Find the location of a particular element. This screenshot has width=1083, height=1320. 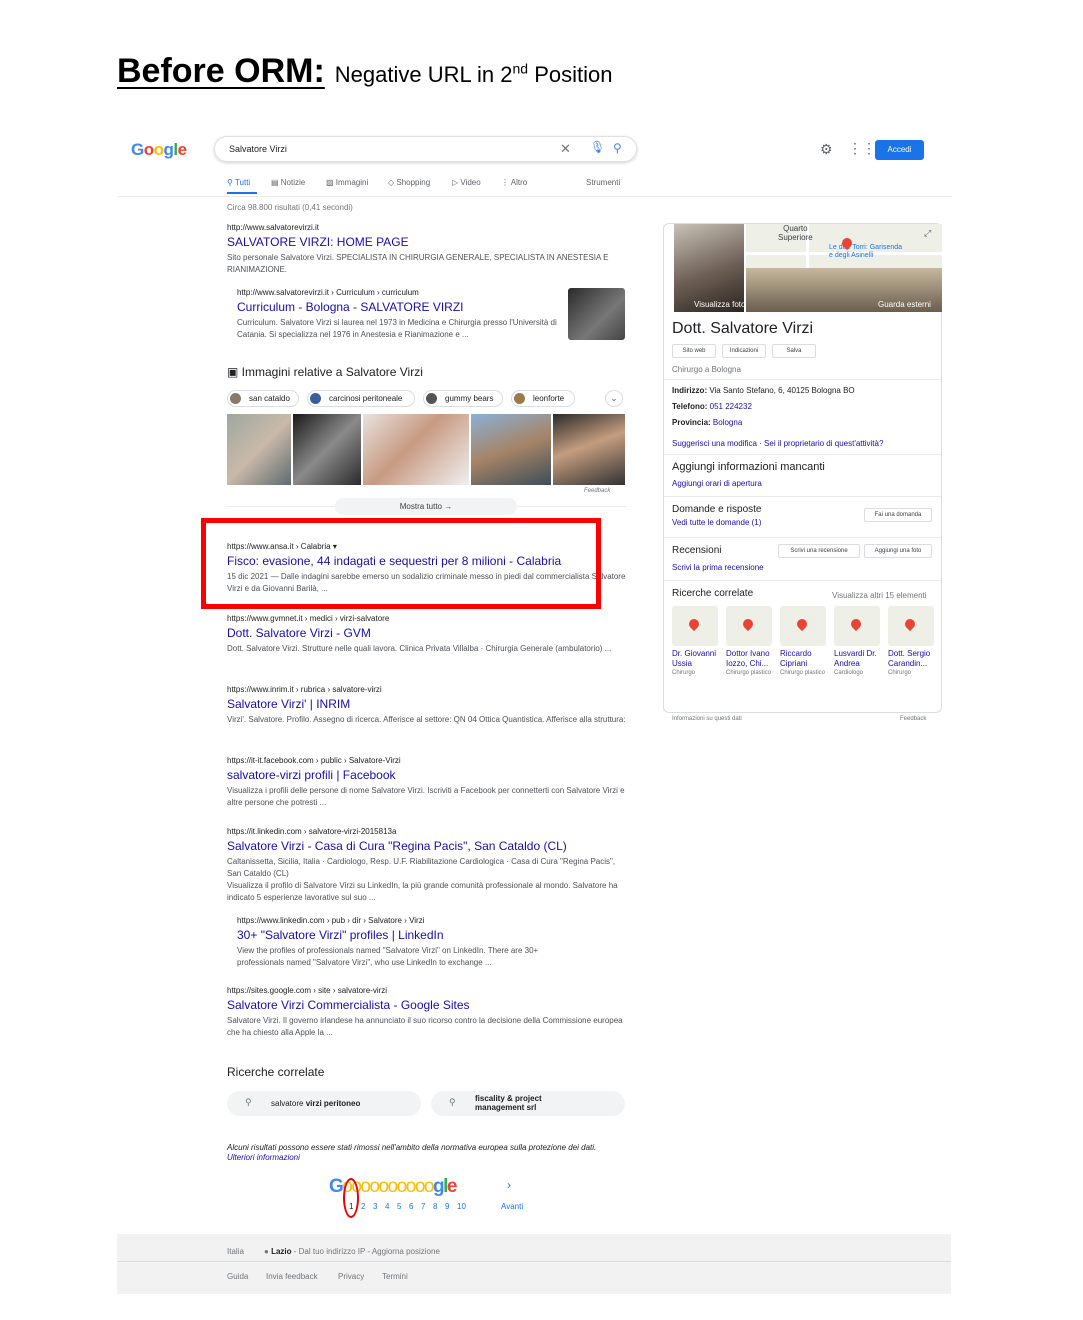

page-number: 4 is located at coordinates (391, 1206).